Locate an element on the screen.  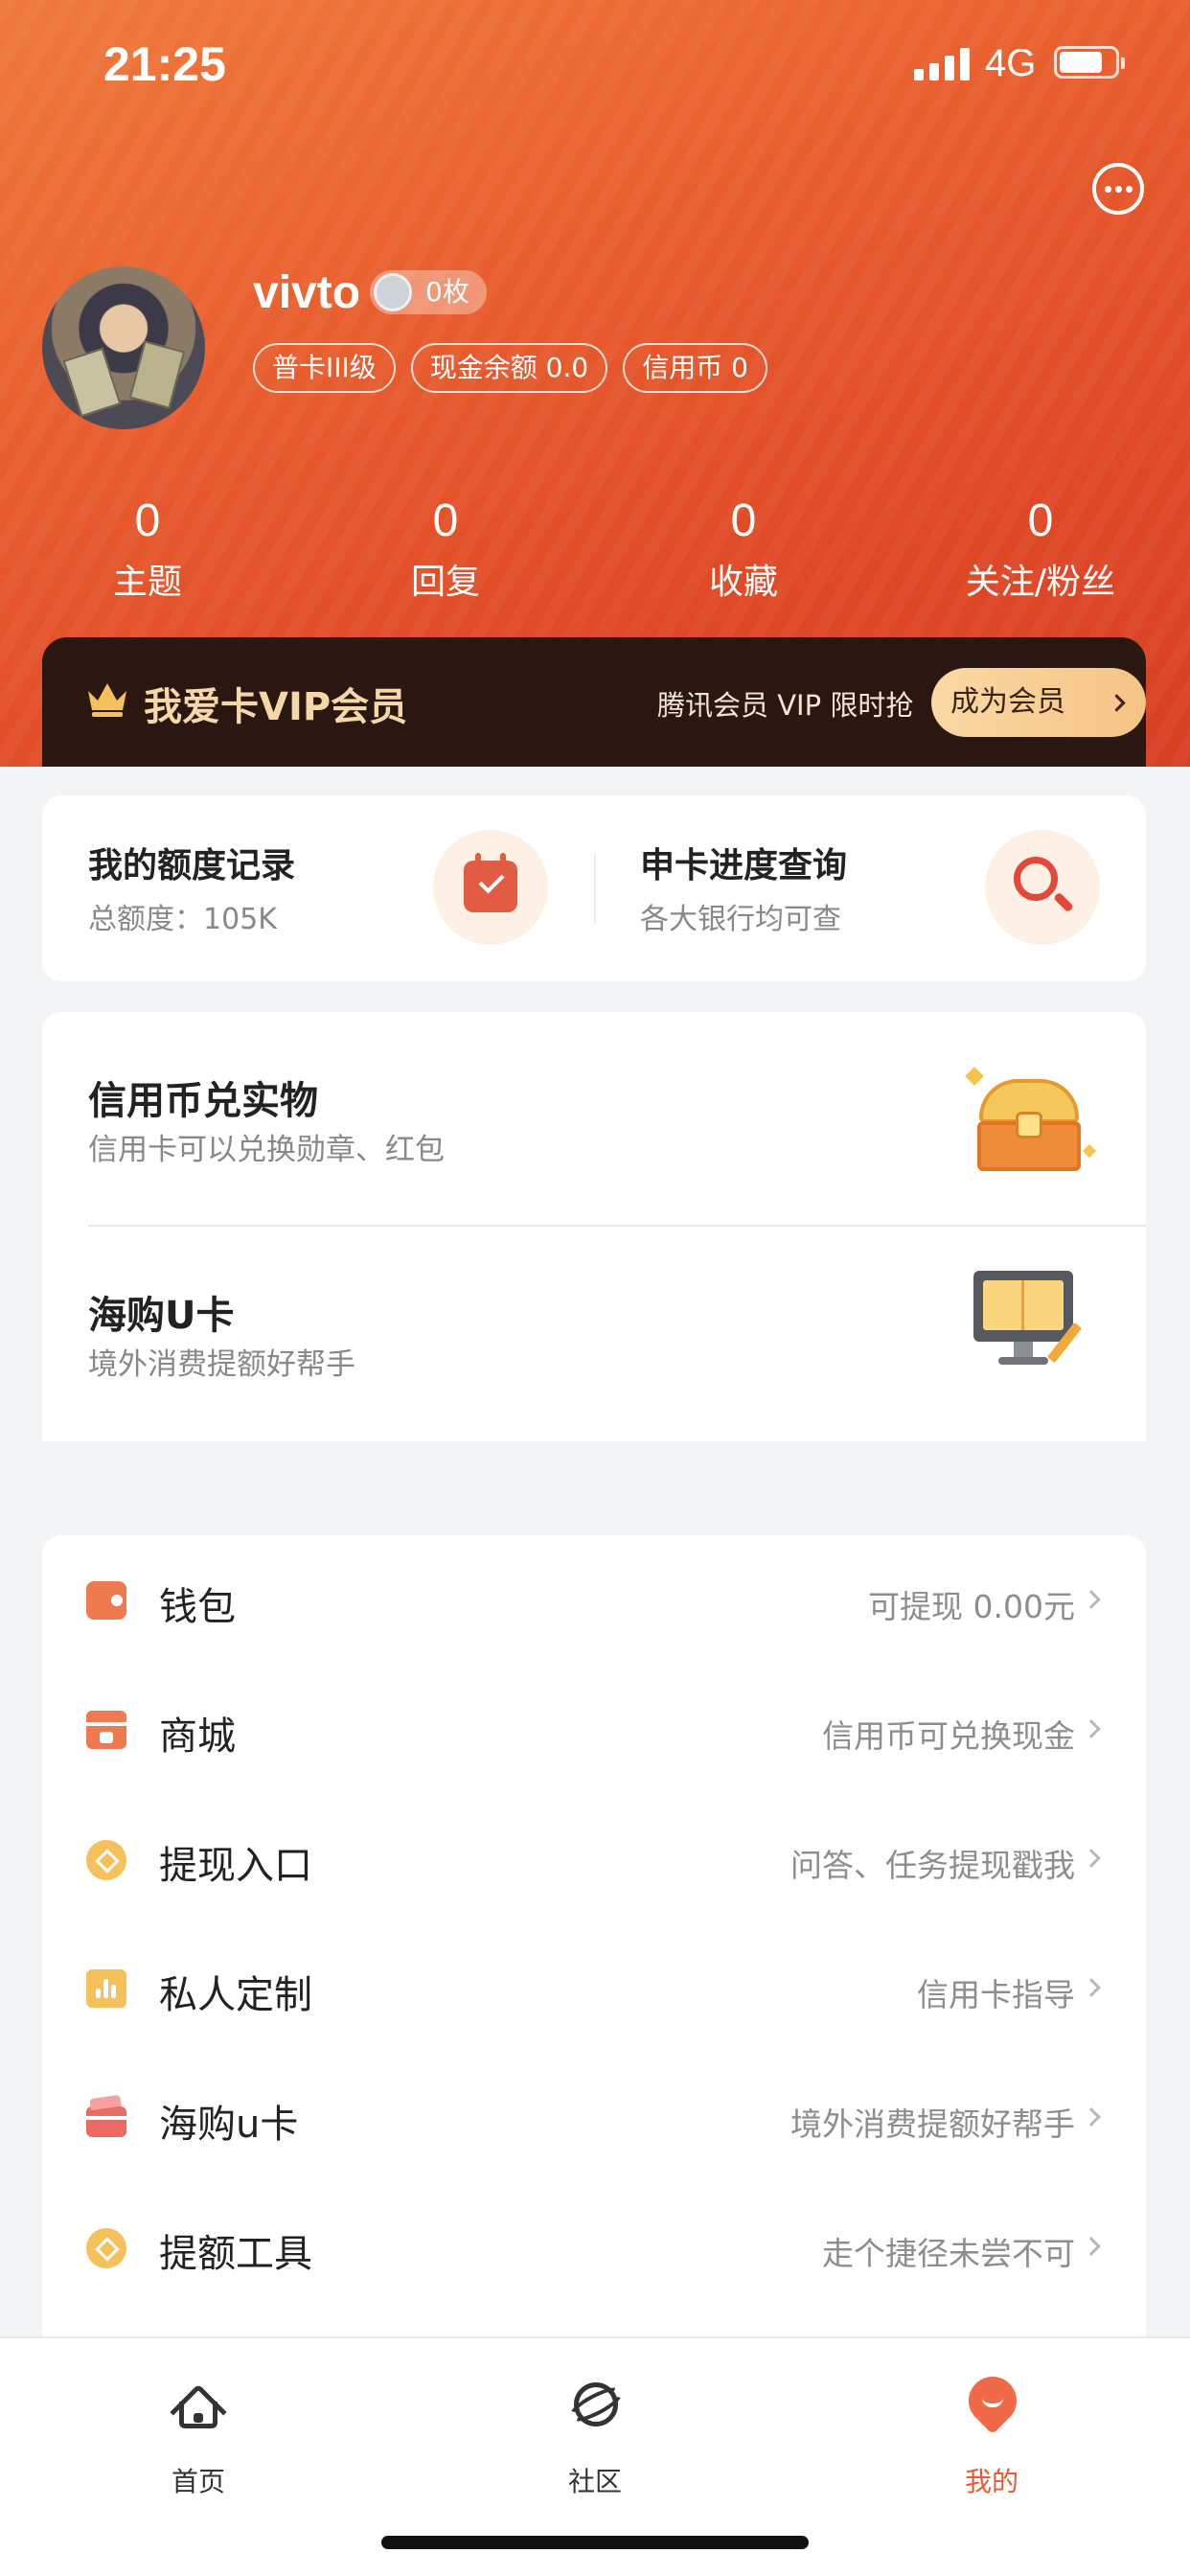
username: vivto is located at coordinates (307, 292).